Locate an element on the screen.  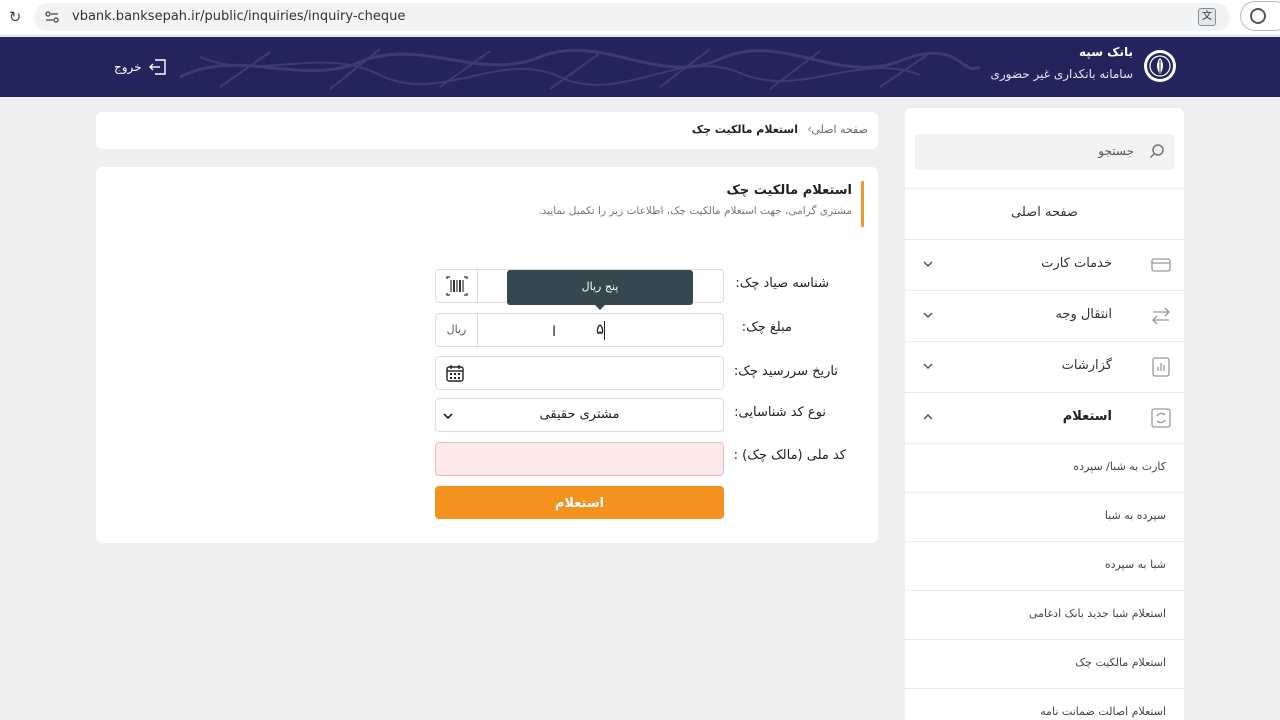
search-icon is located at coordinates (1156, 151).